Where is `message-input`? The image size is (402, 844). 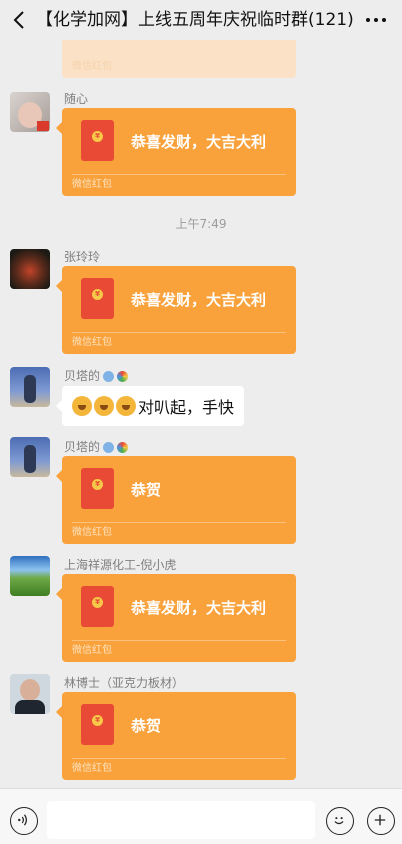 message-input is located at coordinates (181, 820).